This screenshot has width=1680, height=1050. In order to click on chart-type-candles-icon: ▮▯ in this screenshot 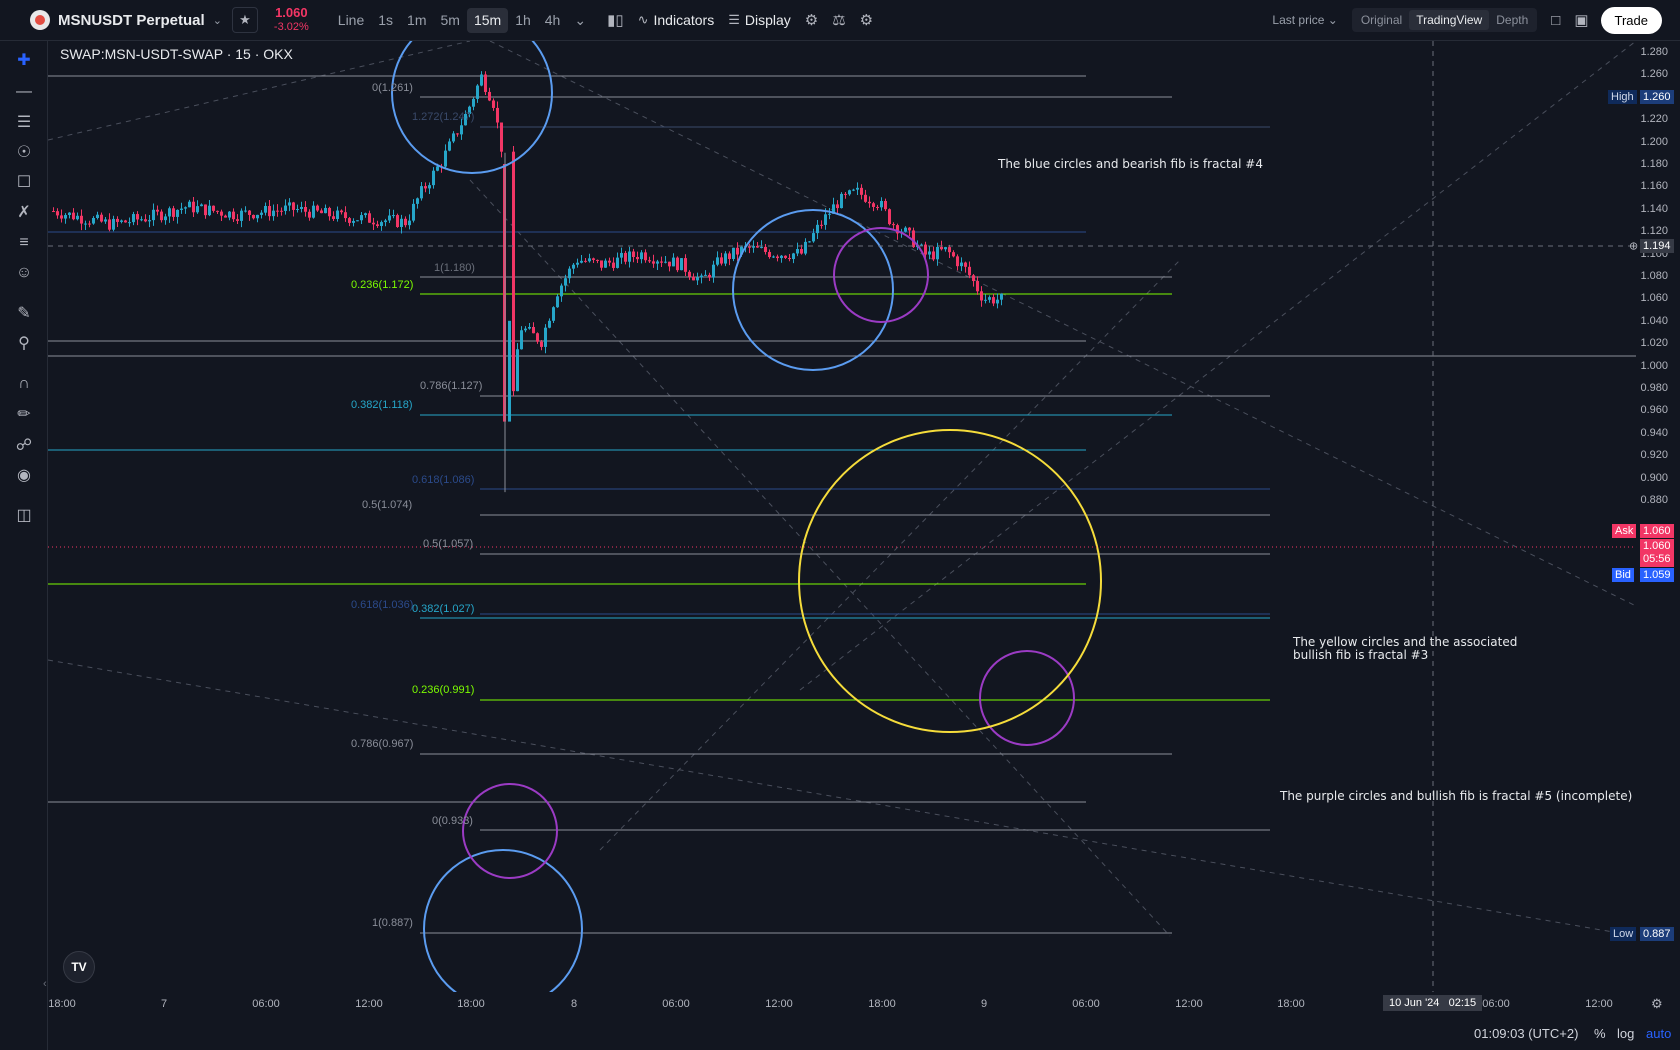, I will do `click(615, 20)`.